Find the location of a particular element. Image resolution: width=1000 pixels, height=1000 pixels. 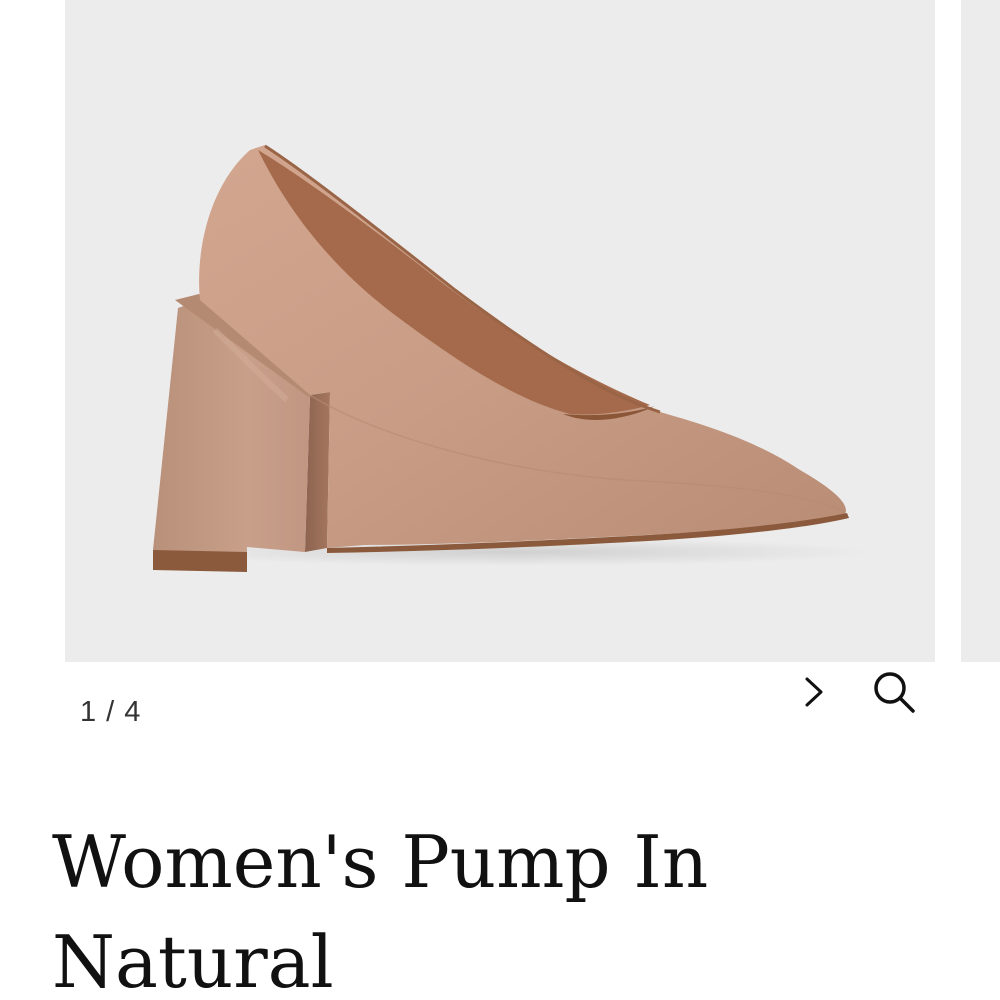

magnifier-icon is located at coordinates (894, 692).